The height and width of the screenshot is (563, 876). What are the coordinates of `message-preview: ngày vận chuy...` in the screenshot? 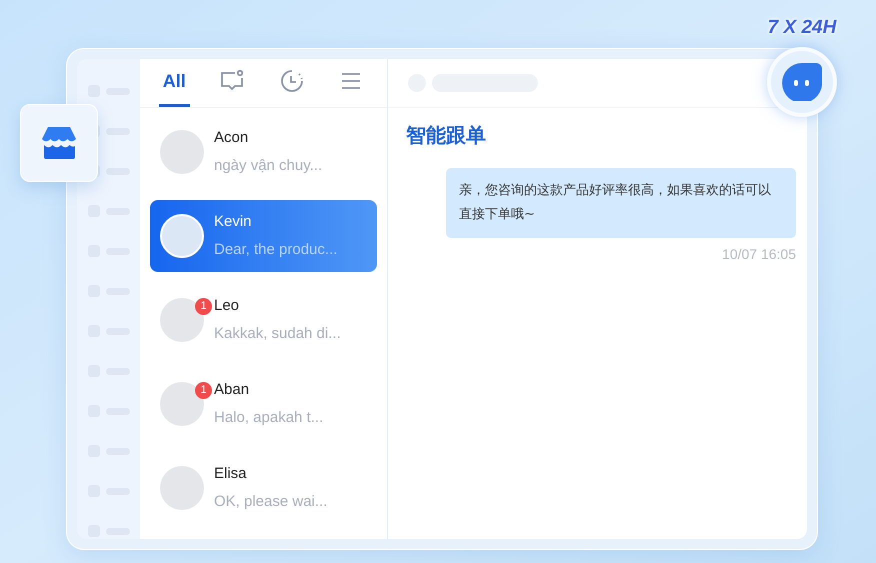 It's located at (268, 166).